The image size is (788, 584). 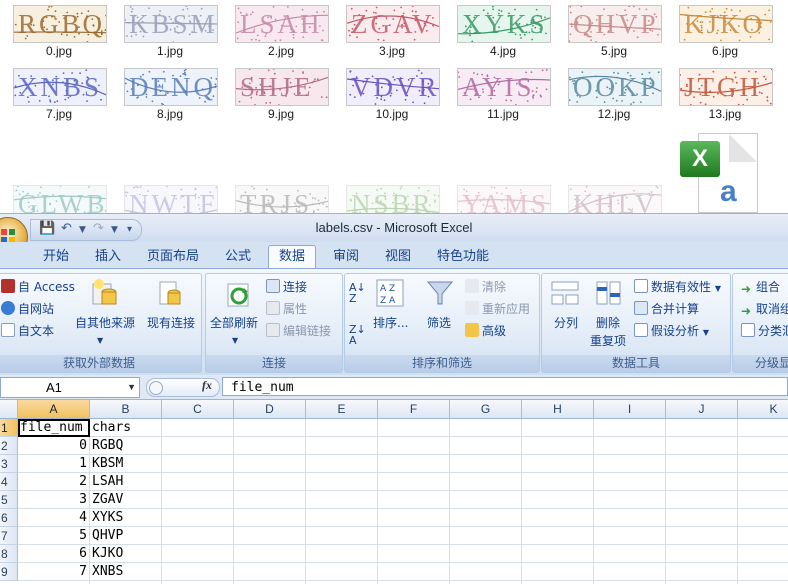 What do you see at coordinates (630, 409) in the screenshot?
I see `column-header-i: I` at bounding box center [630, 409].